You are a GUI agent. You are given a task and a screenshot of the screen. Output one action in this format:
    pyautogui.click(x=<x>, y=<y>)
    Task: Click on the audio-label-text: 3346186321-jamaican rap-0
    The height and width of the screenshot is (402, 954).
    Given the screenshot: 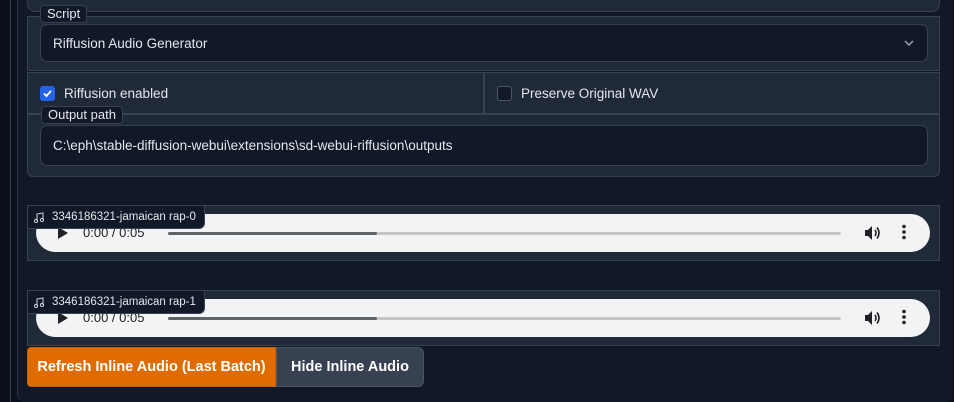 What is the action you would take?
    pyautogui.click(x=124, y=217)
    